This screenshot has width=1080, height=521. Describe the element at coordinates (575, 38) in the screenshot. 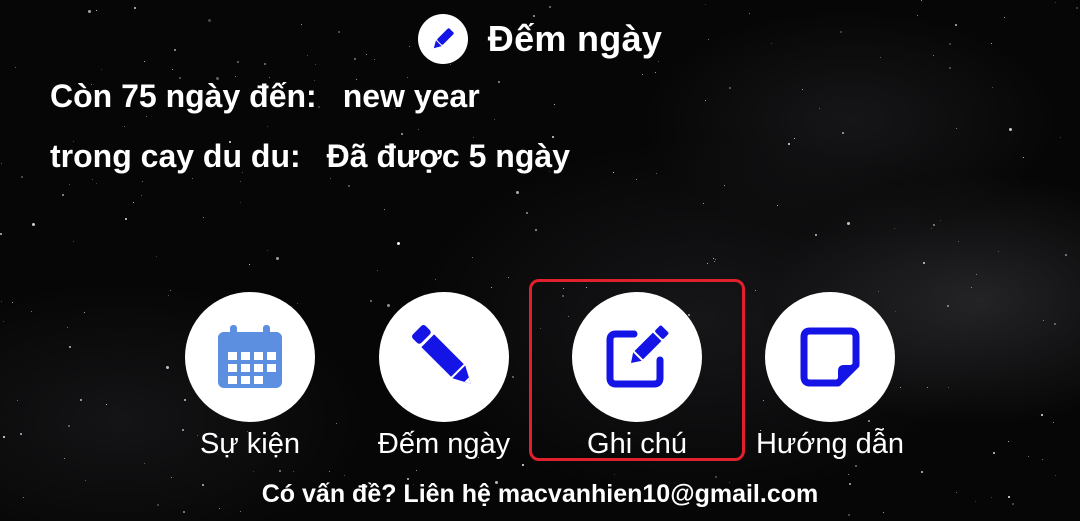

I see `page-title: Đếm ngày` at that location.